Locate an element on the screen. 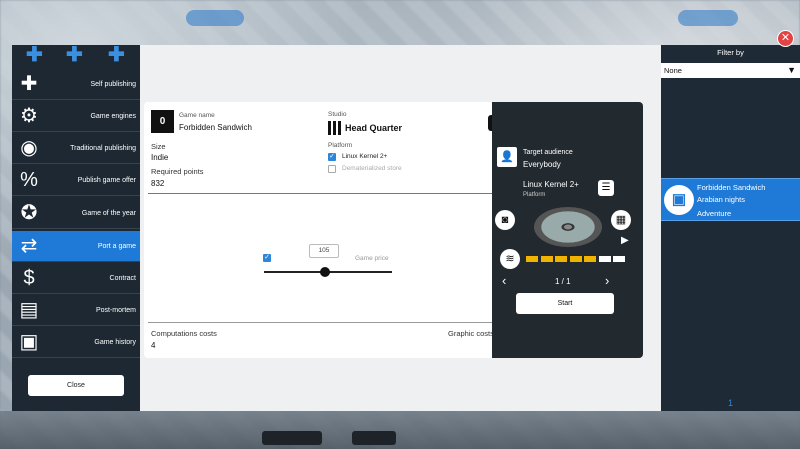 This screenshot has height=449, width=800. platform-linux-label: Linux Kernel 2+ is located at coordinates (365, 156).